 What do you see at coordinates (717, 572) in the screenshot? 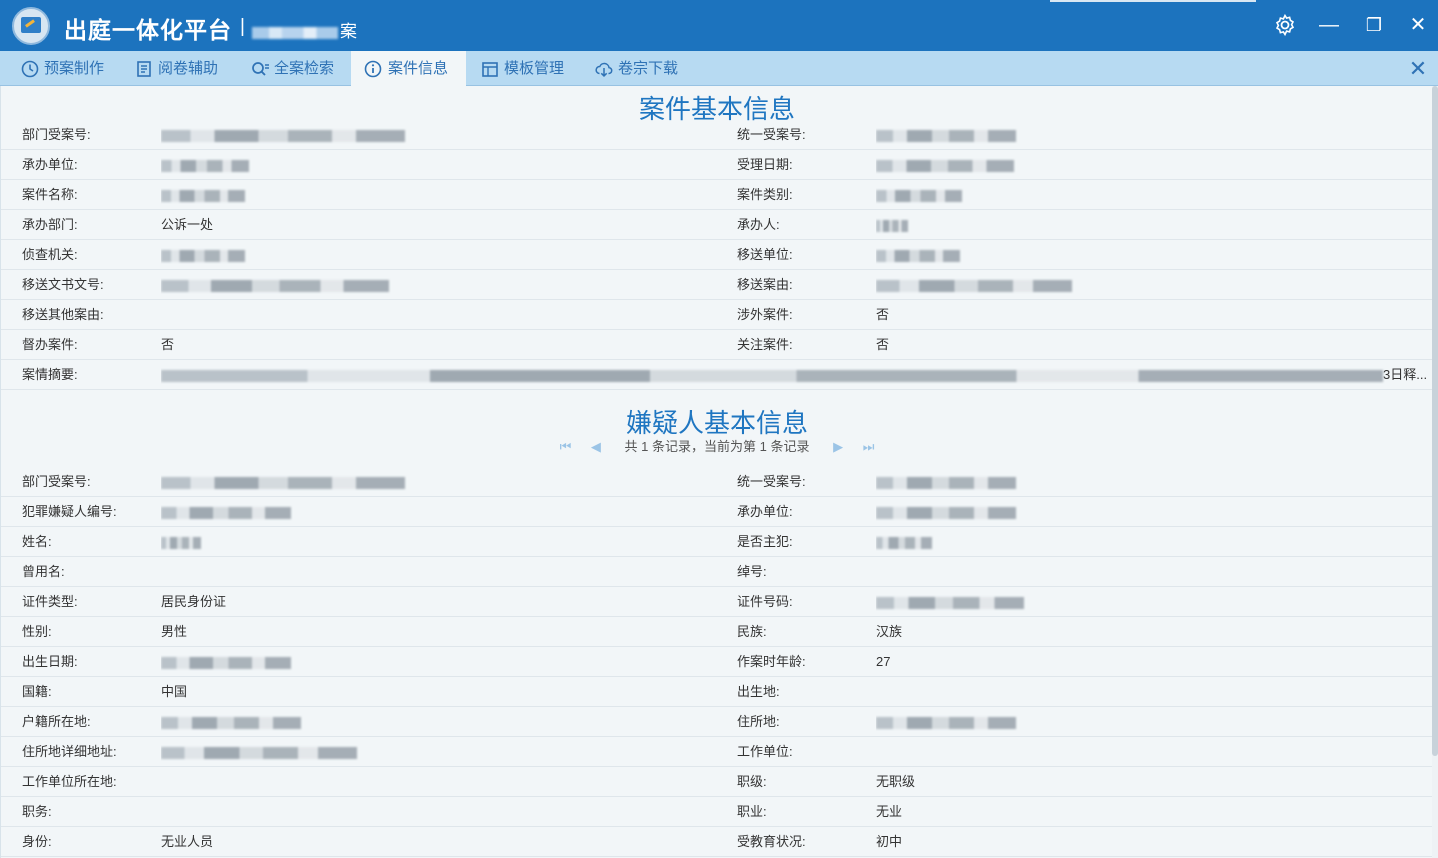
I see `info-row: 曾用名: 绰号:` at bounding box center [717, 572].